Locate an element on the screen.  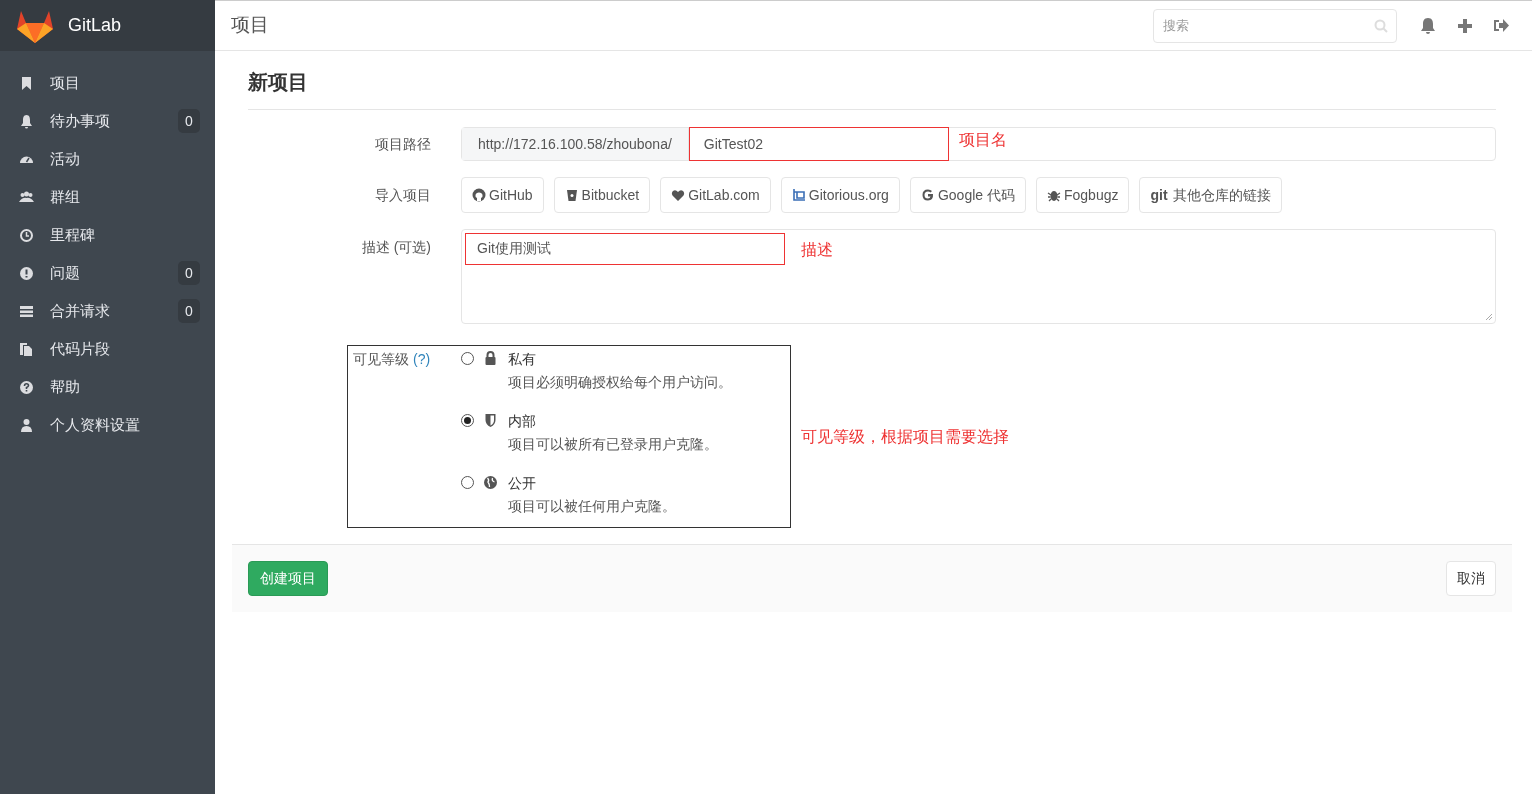
option-title: 私有 is located at coordinates (522, 359).